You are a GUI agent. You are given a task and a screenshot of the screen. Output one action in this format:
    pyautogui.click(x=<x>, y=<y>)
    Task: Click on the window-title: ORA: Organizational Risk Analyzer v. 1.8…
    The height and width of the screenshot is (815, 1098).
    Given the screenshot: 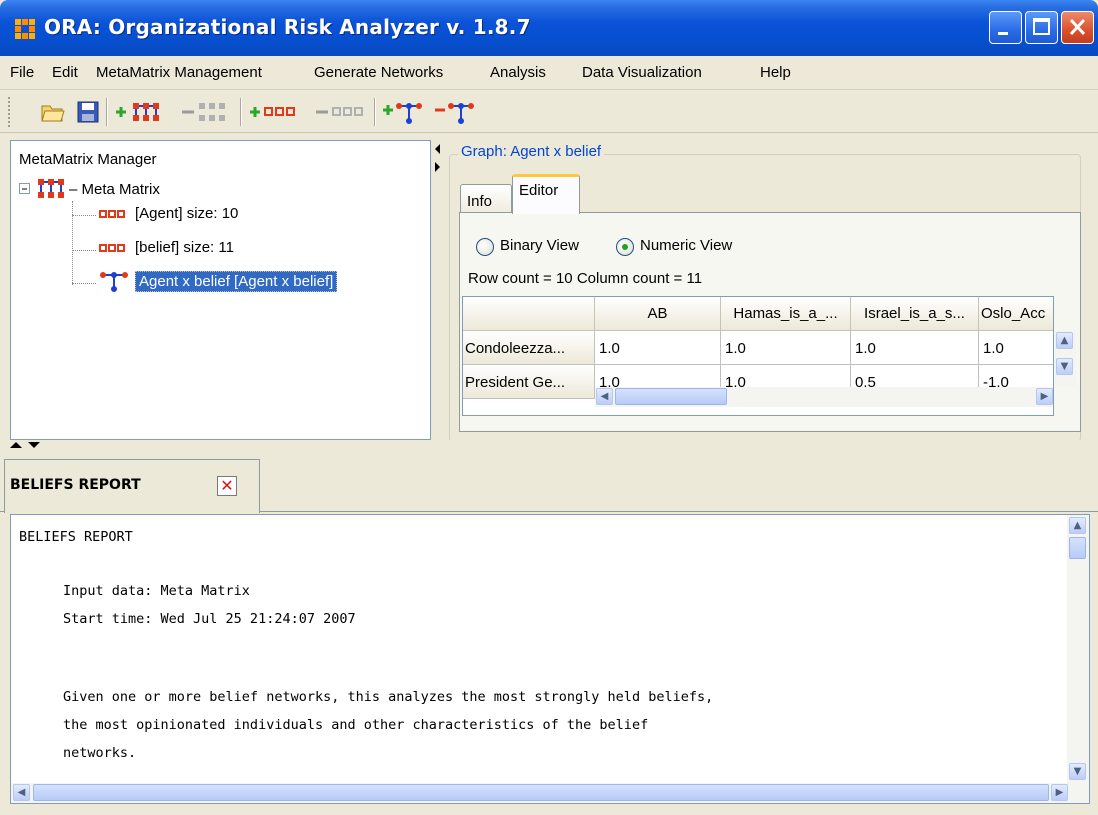 What is the action you would take?
    pyautogui.click(x=287, y=27)
    